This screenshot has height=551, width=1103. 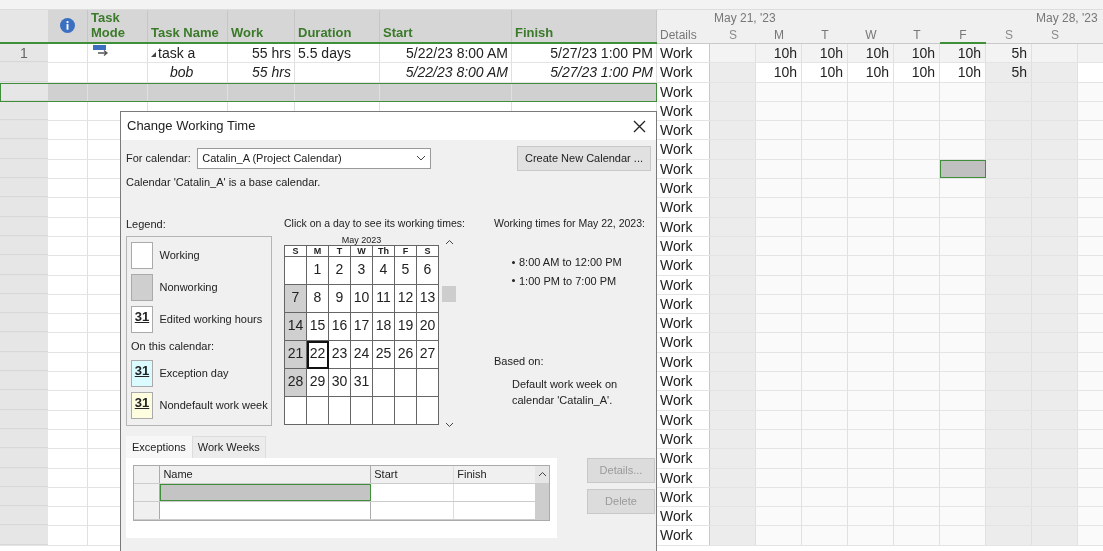 What do you see at coordinates (340, 299) in the screenshot?
I see `calendar-day: 9` at bounding box center [340, 299].